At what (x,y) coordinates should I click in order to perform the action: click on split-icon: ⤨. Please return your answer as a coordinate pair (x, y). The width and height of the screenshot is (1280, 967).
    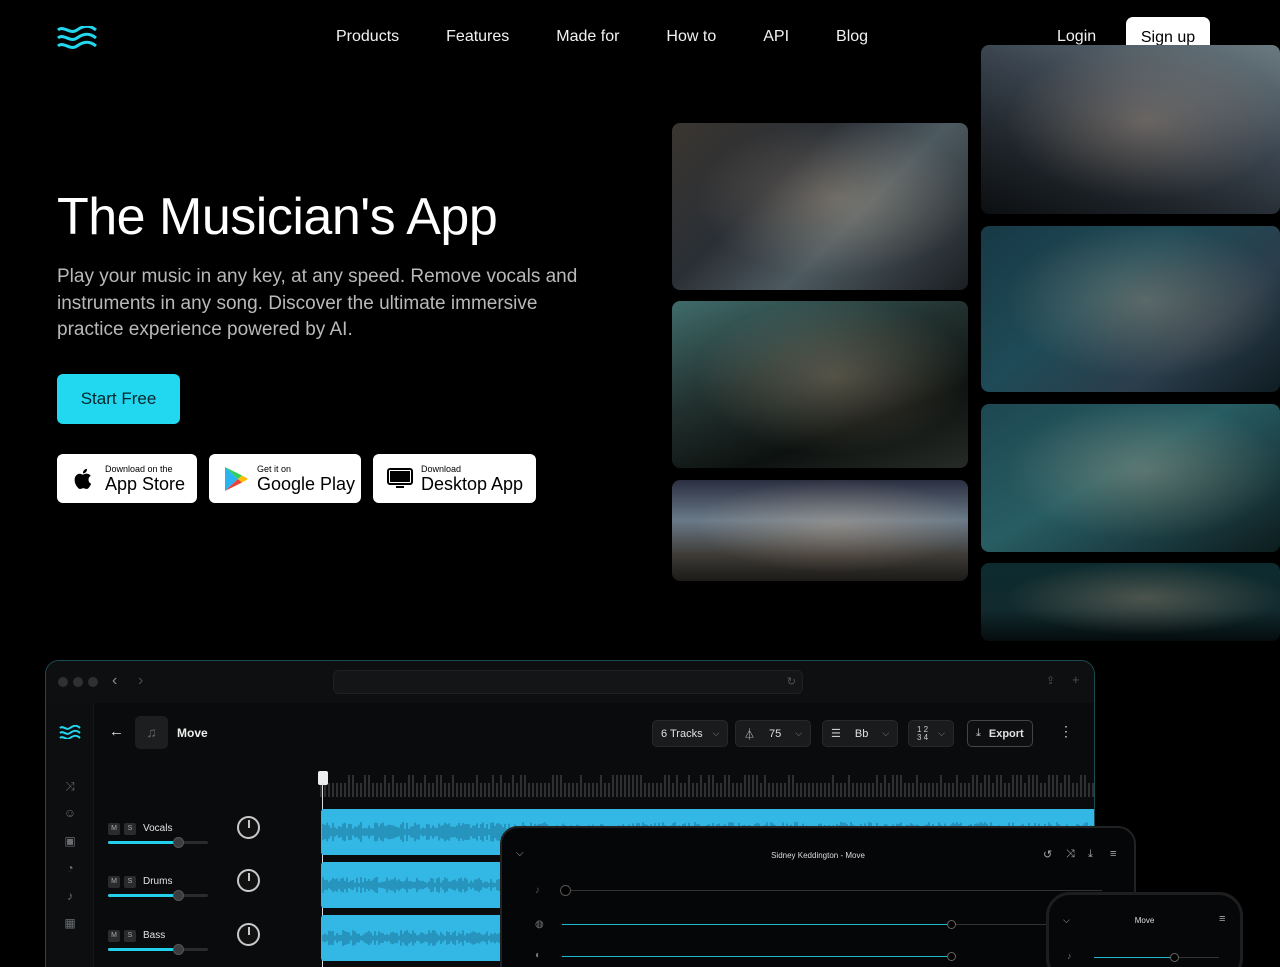
    Looking at the image, I should click on (70, 786).